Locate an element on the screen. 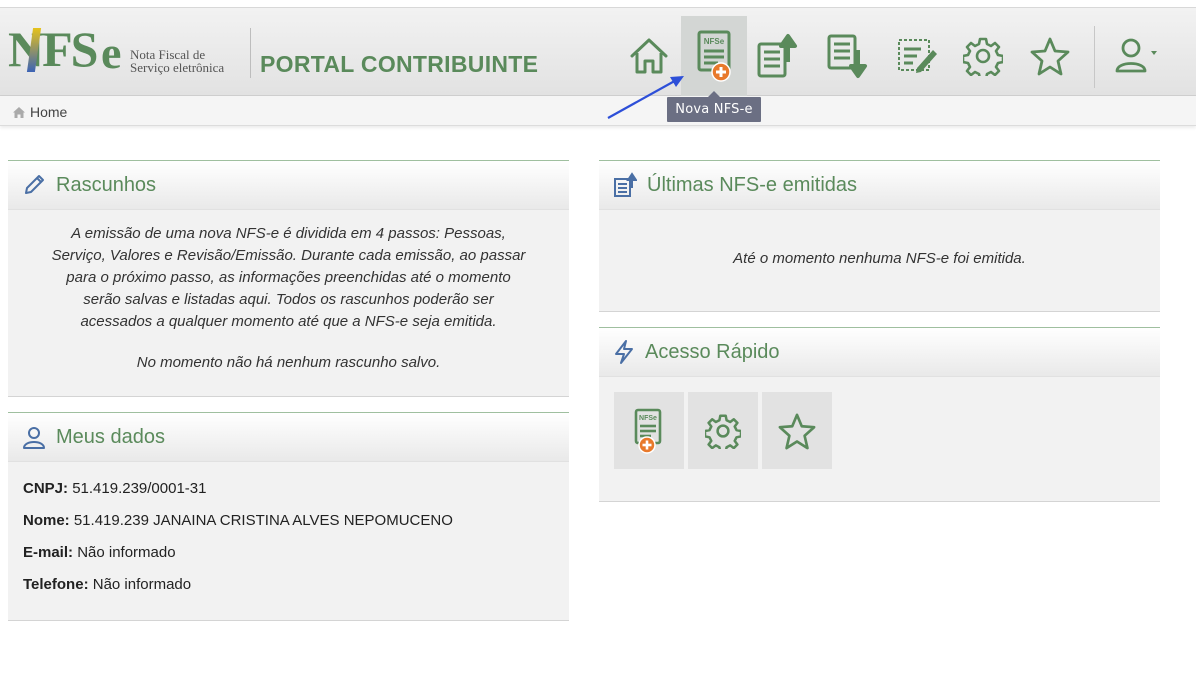 The width and height of the screenshot is (1196, 676). user-icon is located at coordinates (1136, 55).